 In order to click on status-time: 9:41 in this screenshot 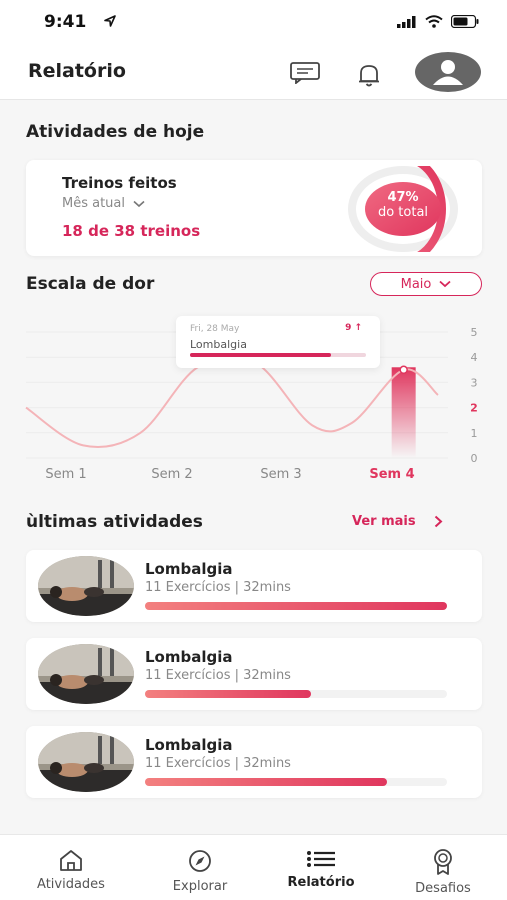, I will do `click(65, 22)`.